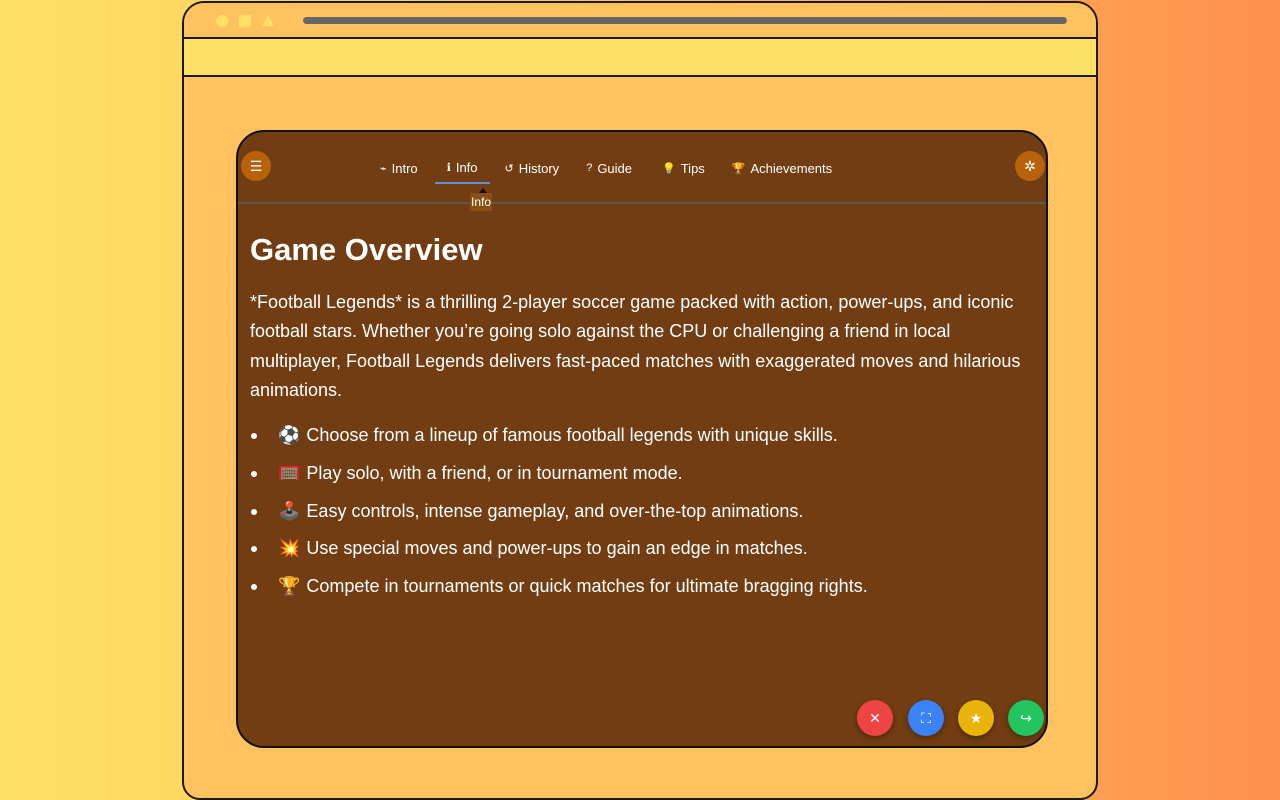 The width and height of the screenshot is (1280, 800). I want to click on star-icon: ★, so click(976, 717).